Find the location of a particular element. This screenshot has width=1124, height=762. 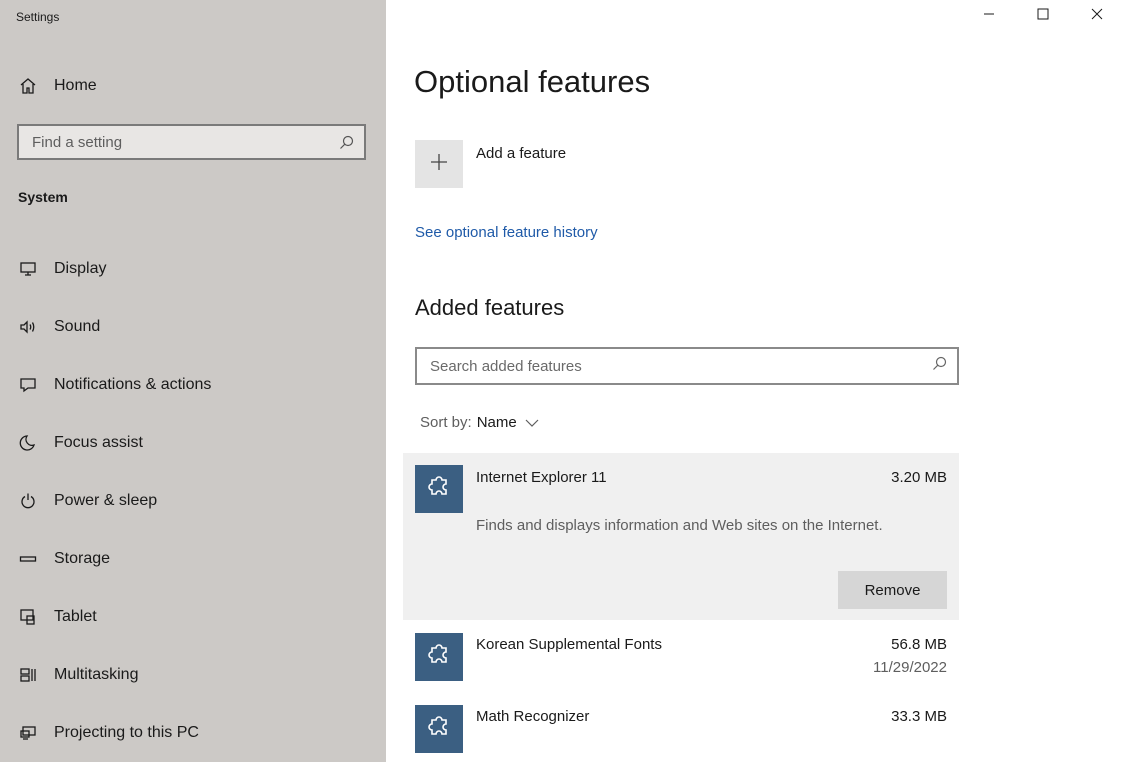

plus-icon is located at coordinates (439, 164).